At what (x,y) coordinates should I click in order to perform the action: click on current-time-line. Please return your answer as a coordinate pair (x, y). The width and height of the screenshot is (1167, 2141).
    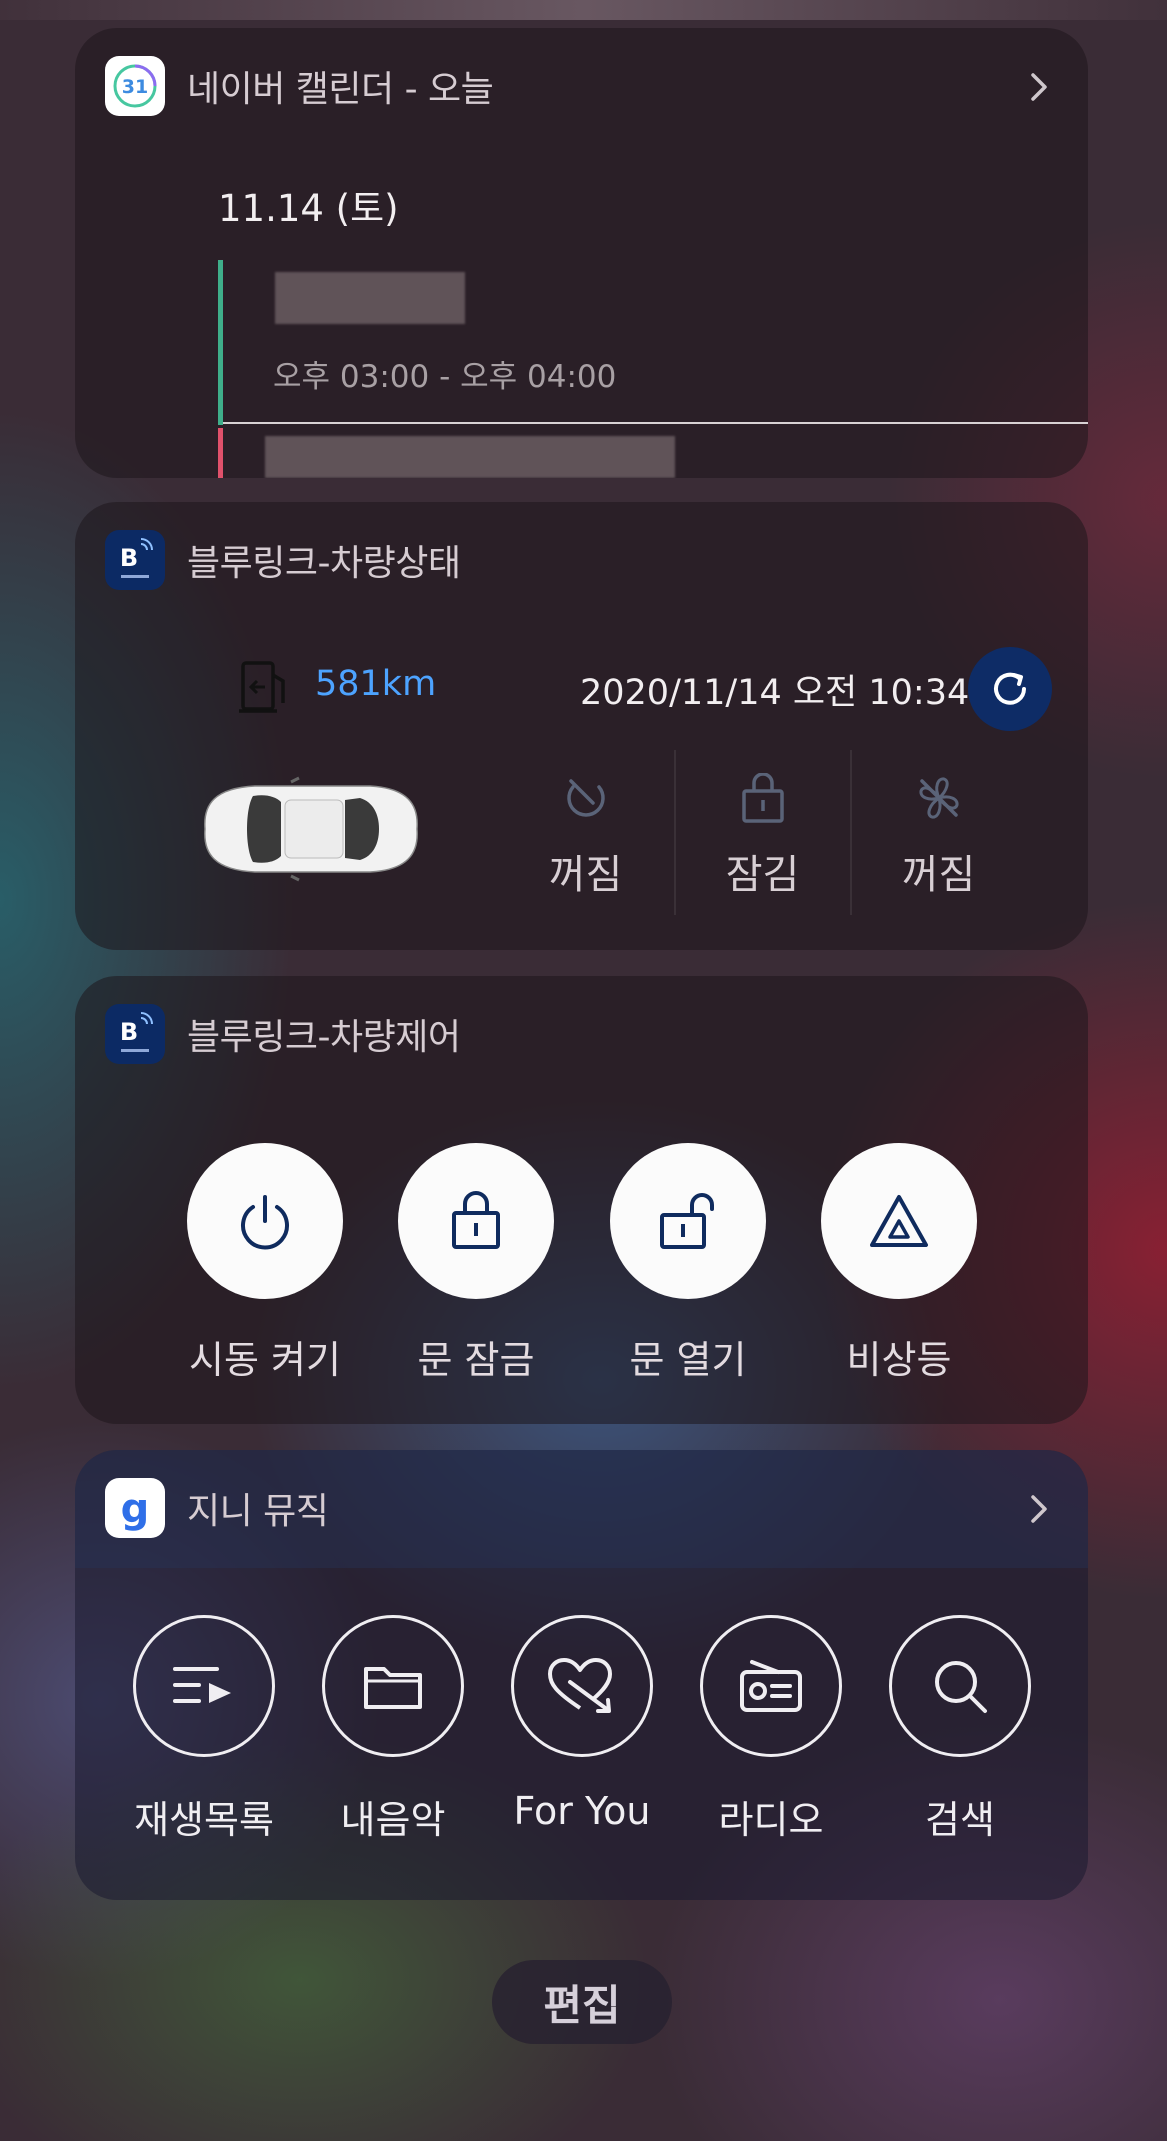
    Looking at the image, I should click on (655, 423).